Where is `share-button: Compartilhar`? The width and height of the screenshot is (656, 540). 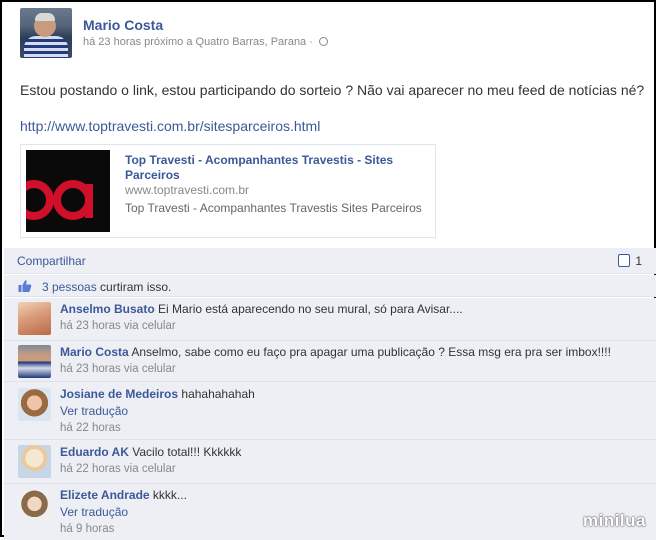 share-button: Compartilhar is located at coordinates (51, 261).